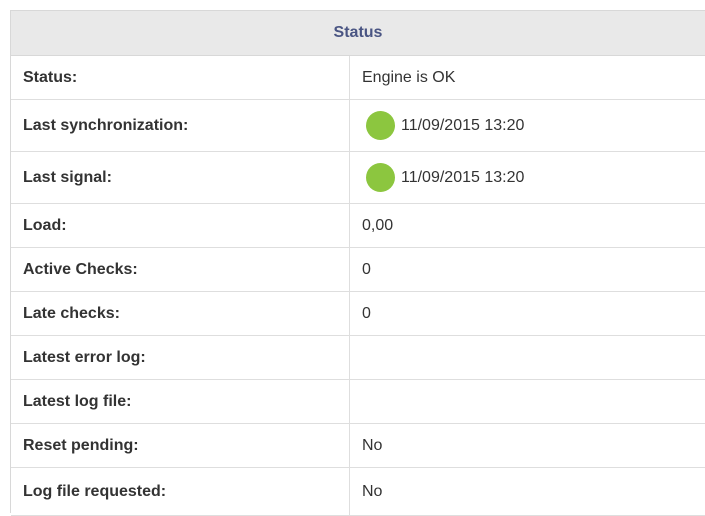 The width and height of the screenshot is (705, 516). I want to click on table-row-latest-log-file: Latest log file:, so click(358, 402).